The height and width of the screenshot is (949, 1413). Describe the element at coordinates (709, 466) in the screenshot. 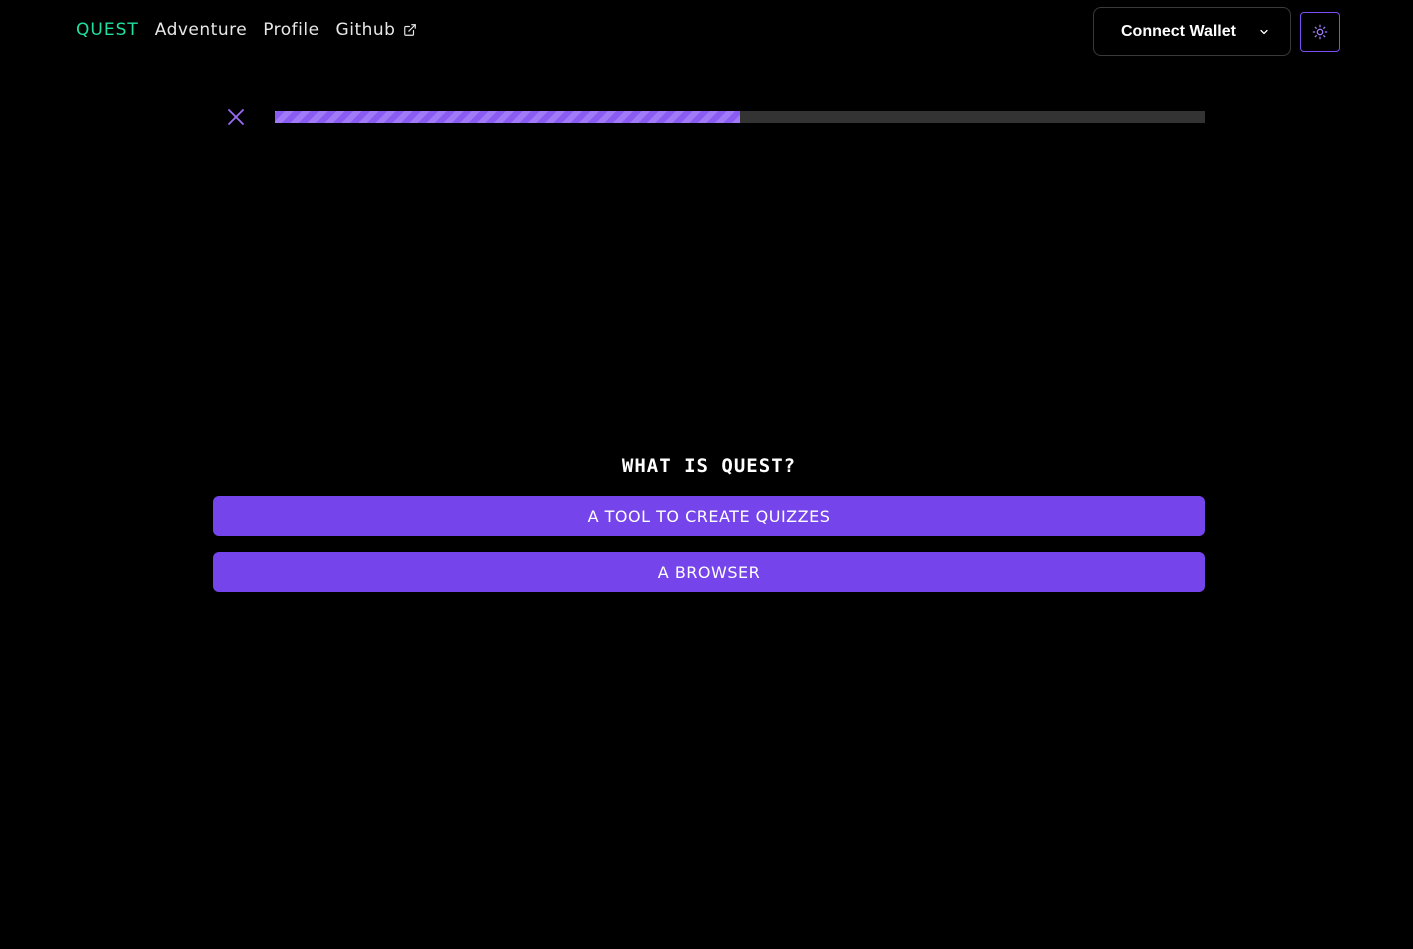

I see `question-text: WHAT IS QUEST?` at that location.